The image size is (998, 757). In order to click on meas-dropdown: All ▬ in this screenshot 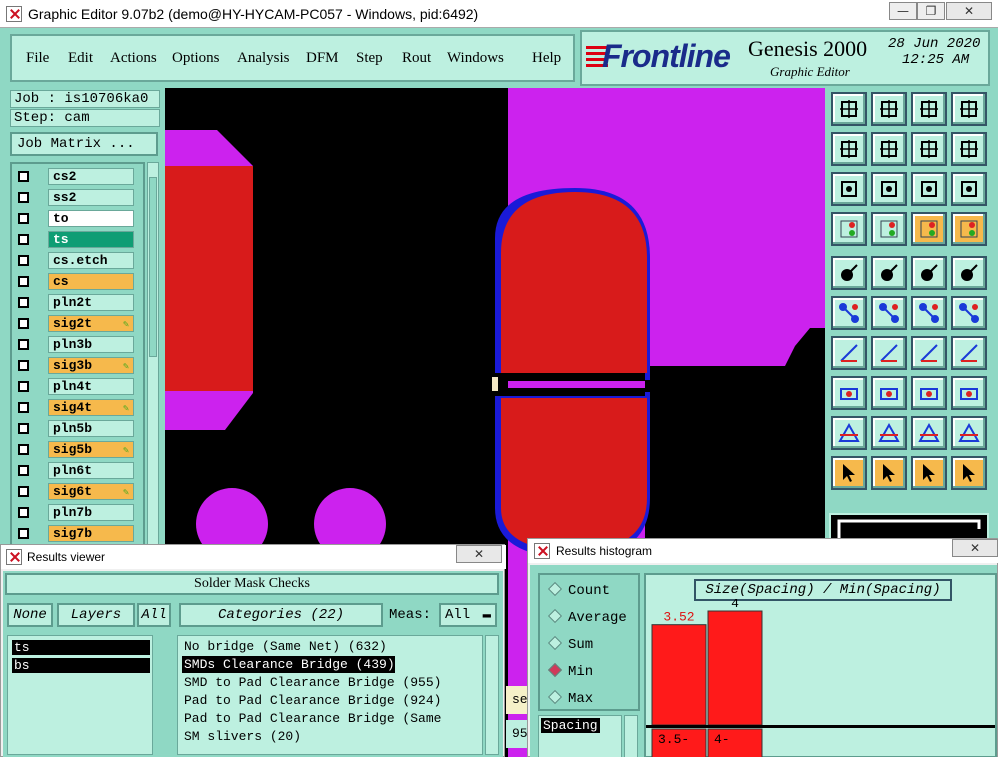, I will do `click(468, 615)`.